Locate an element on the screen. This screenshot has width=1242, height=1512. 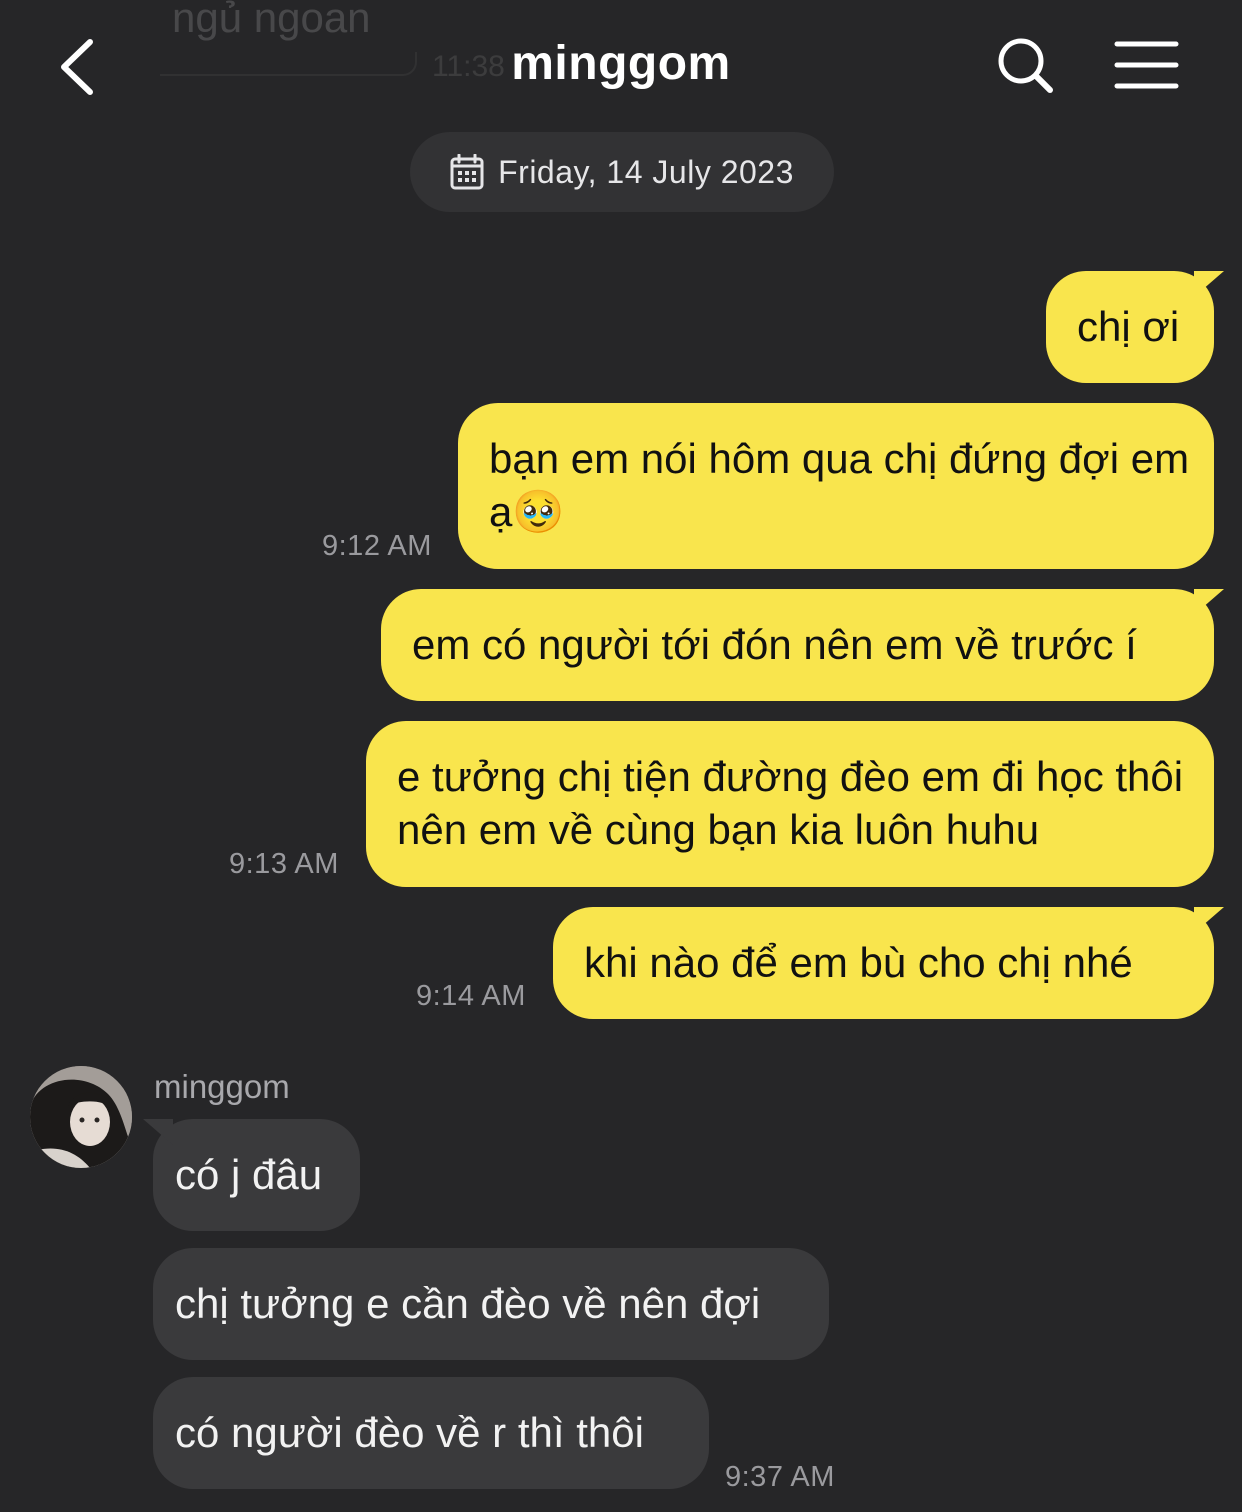
outgoing-message-bubble: chị ơi is located at coordinates (1135, 327).